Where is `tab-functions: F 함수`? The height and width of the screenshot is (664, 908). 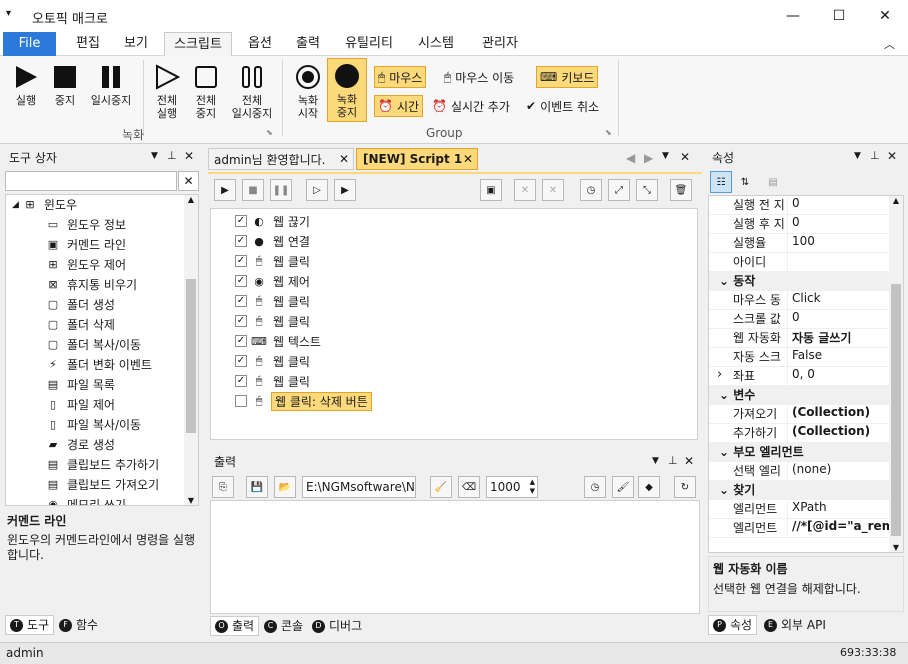
tab-functions: F 함수 is located at coordinates (78, 625).